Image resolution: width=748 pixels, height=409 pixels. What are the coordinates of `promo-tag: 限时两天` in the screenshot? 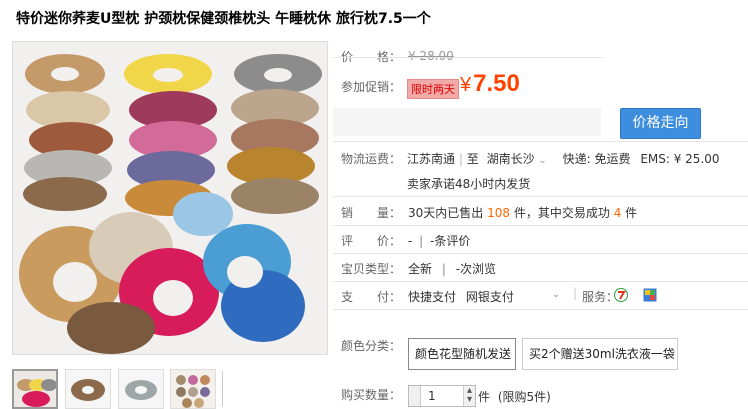 It's located at (433, 89).